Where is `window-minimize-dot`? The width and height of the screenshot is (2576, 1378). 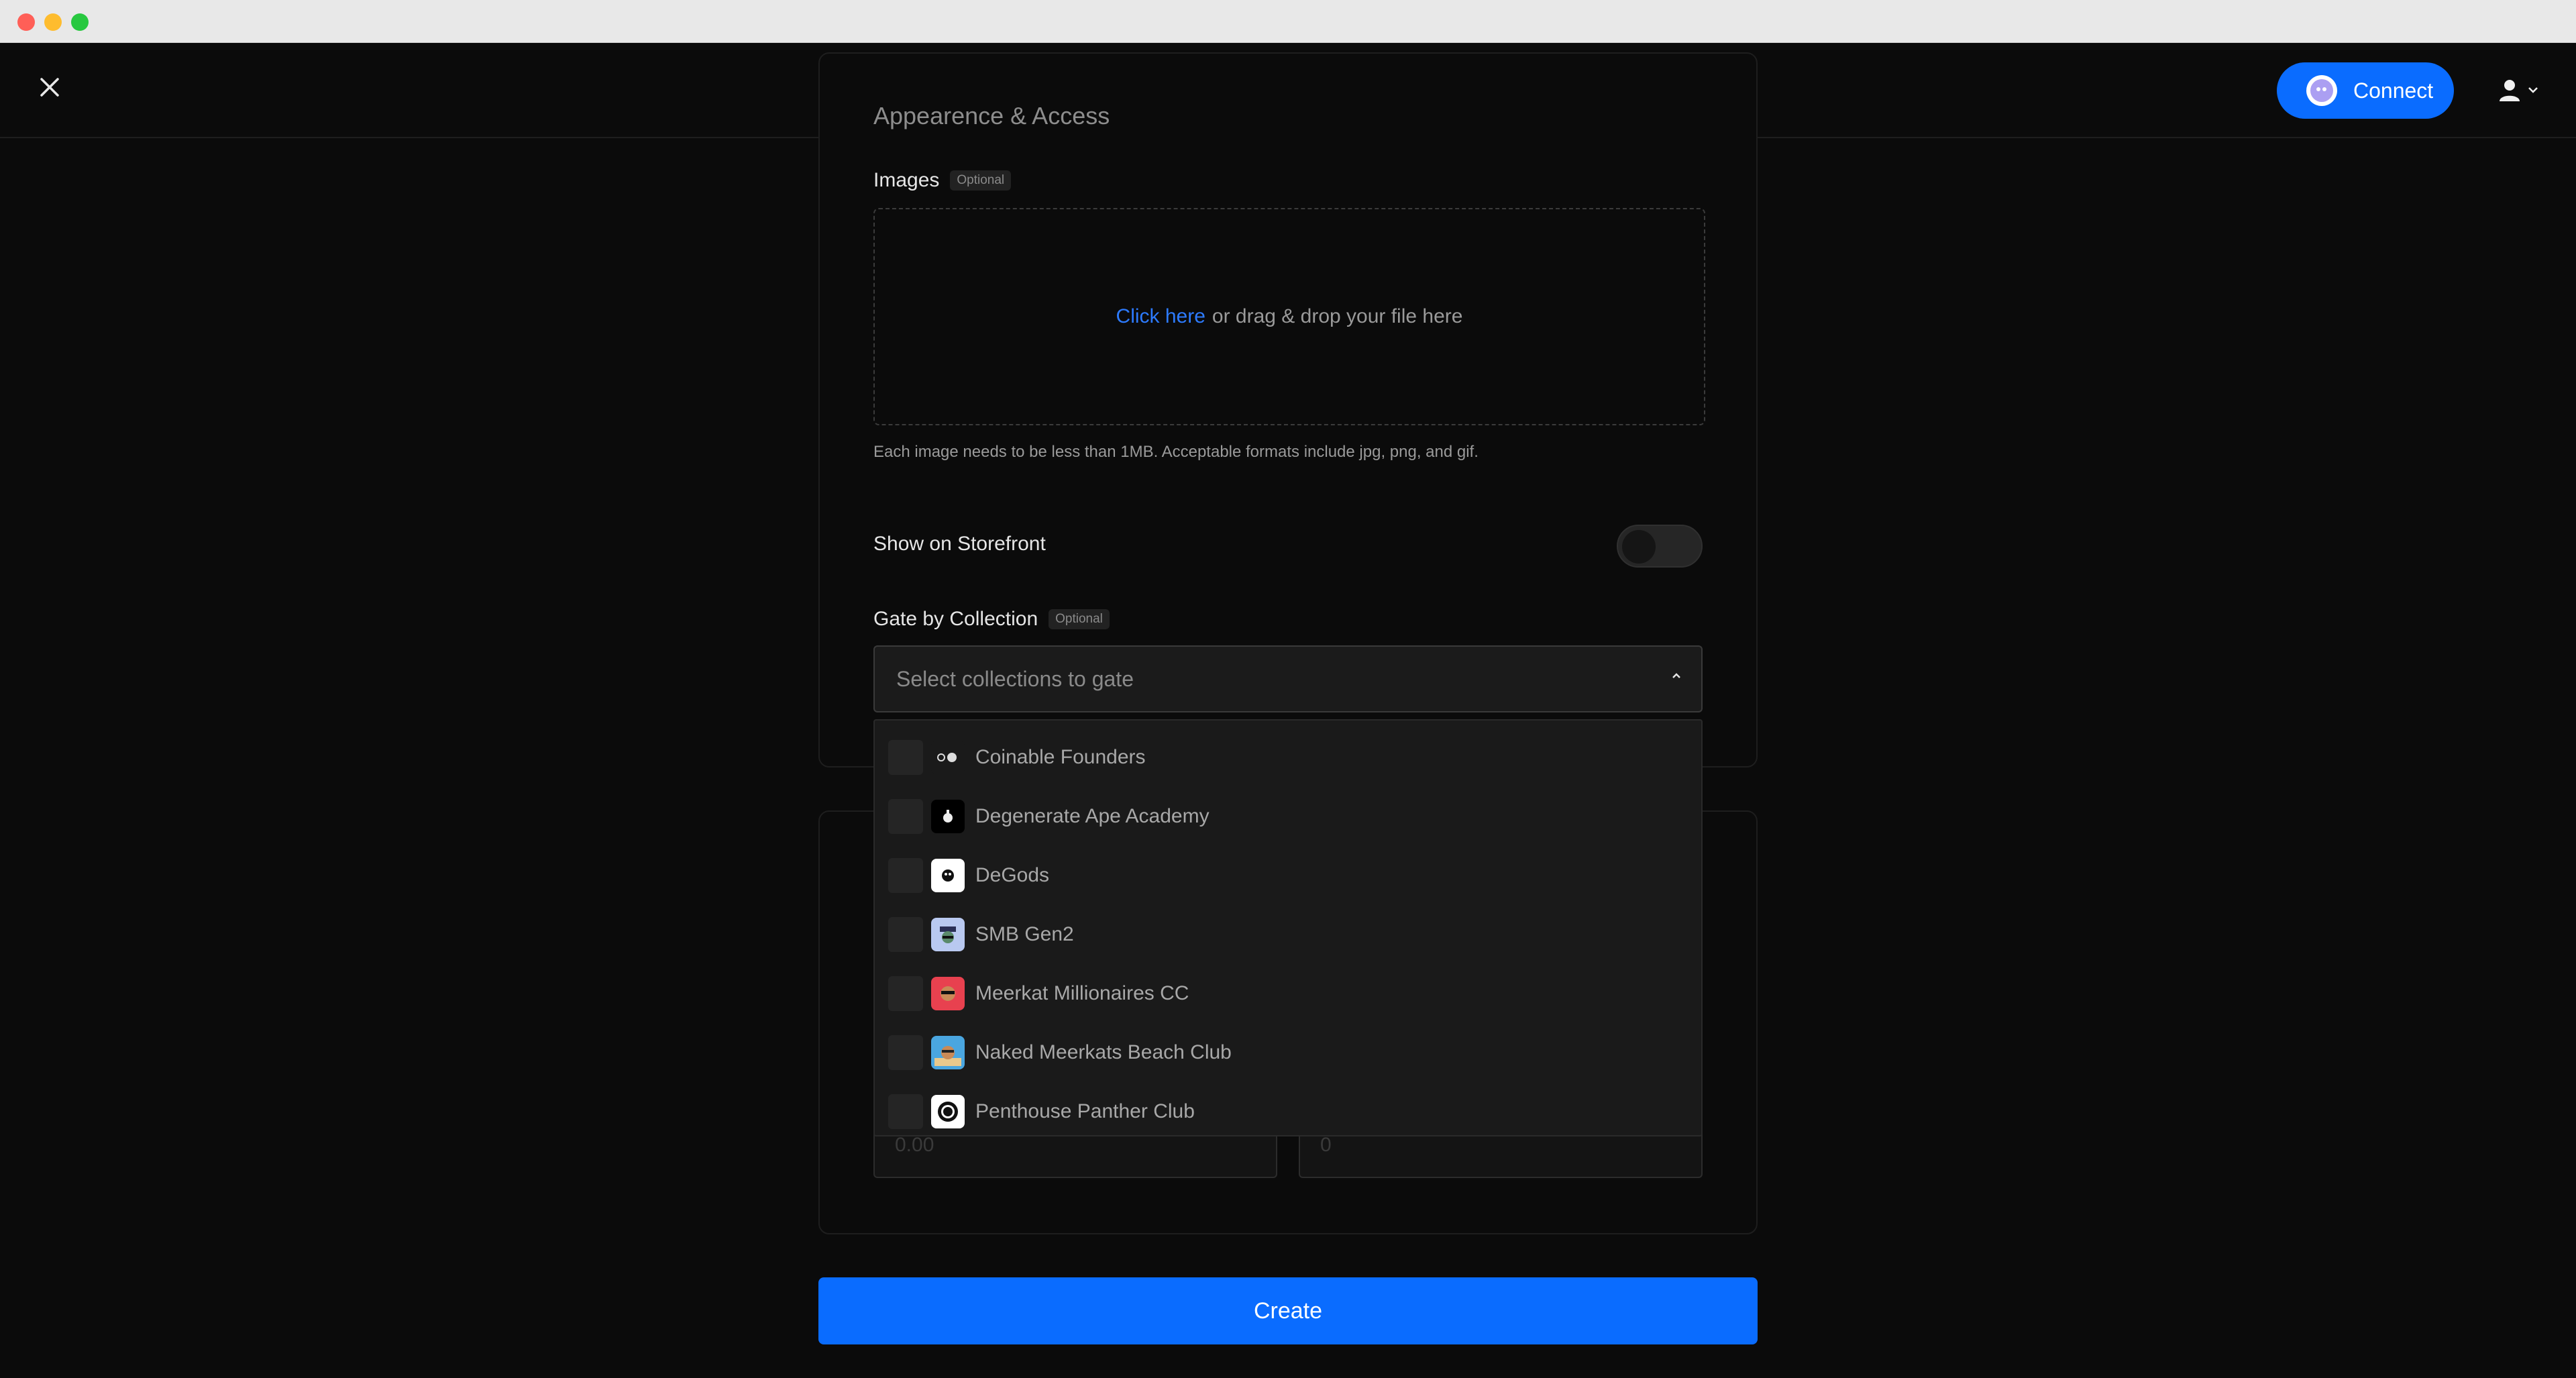
window-minimize-dot is located at coordinates (53, 22).